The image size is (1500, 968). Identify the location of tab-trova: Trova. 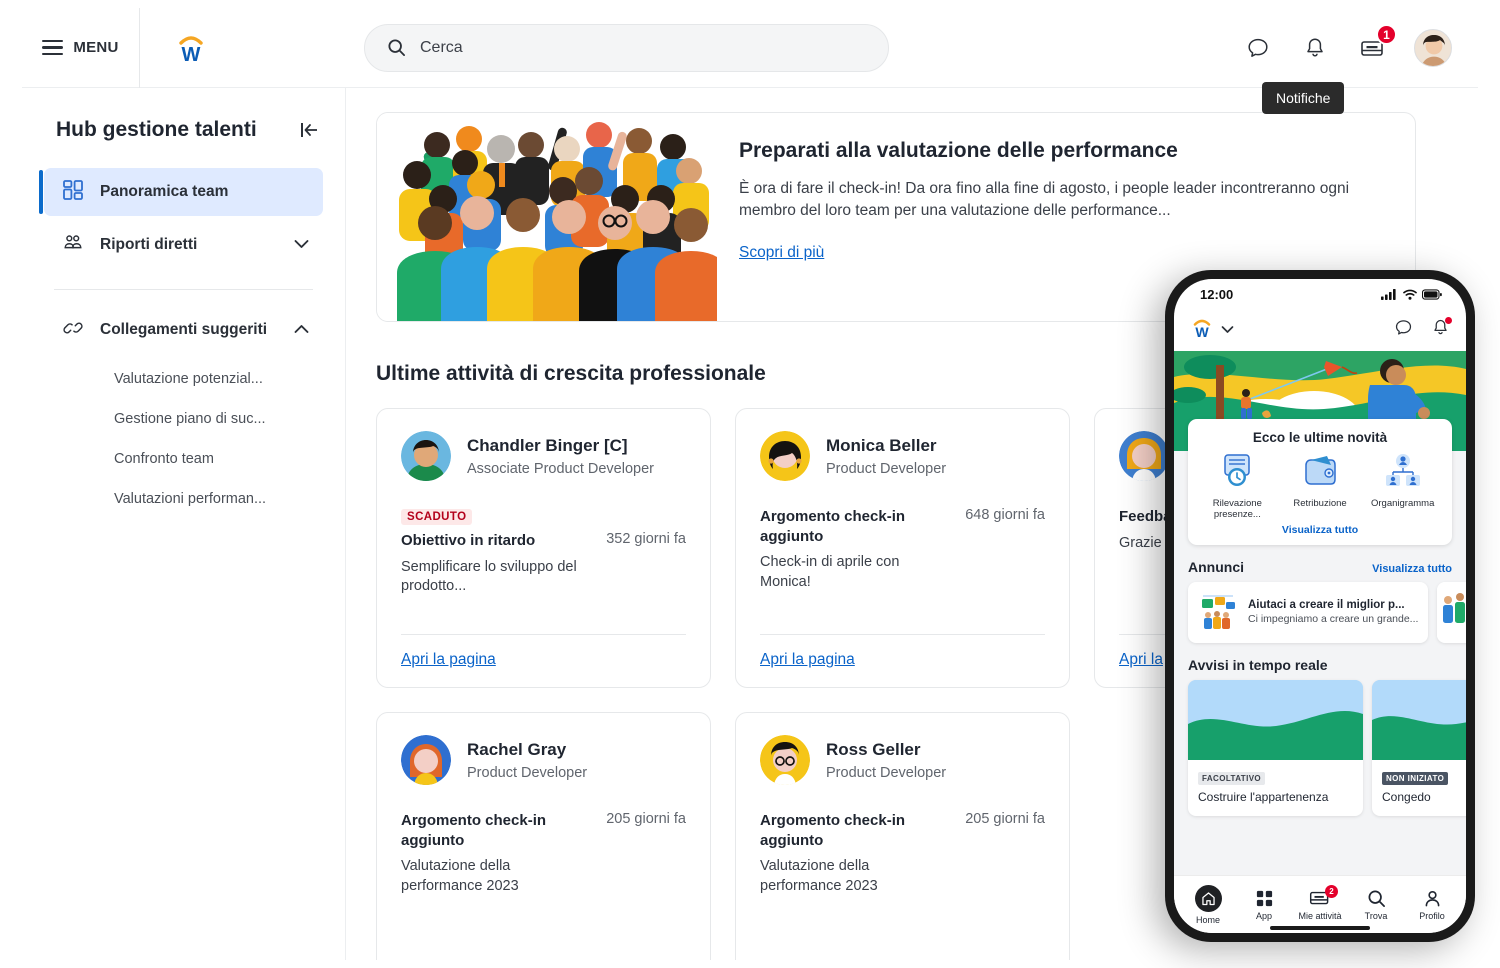
(1376, 905).